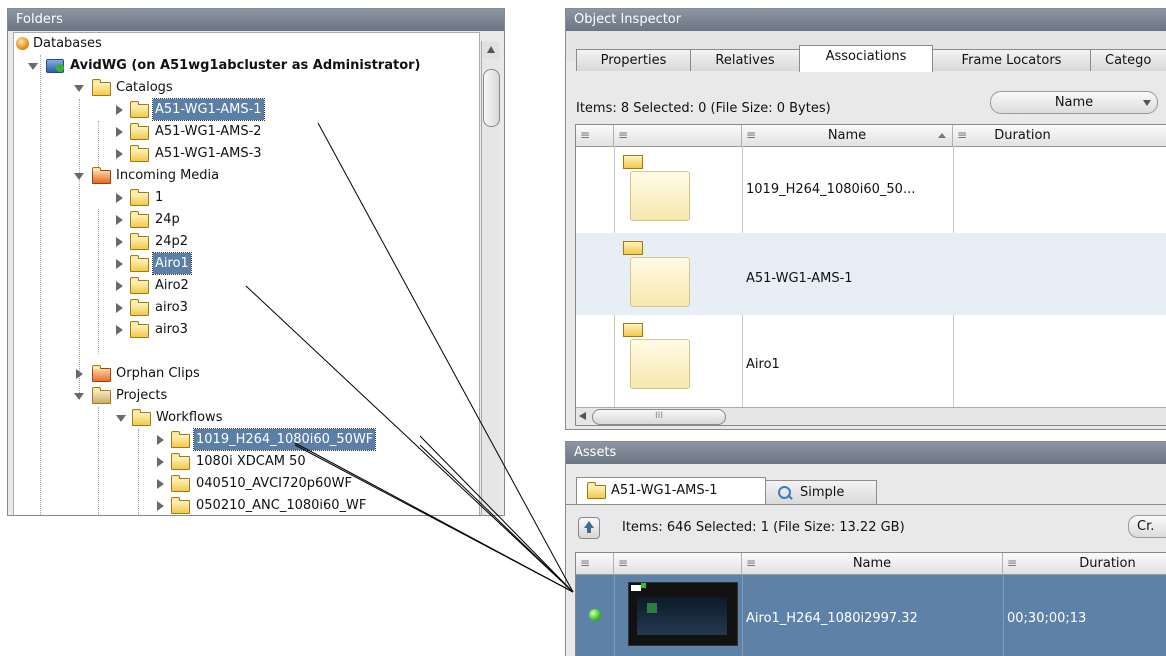 The height and width of the screenshot is (656, 1166). What do you see at coordinates (172, 241) in the screenshot?
I see `tree-label: 24p2` at bounding box center [172, 241].